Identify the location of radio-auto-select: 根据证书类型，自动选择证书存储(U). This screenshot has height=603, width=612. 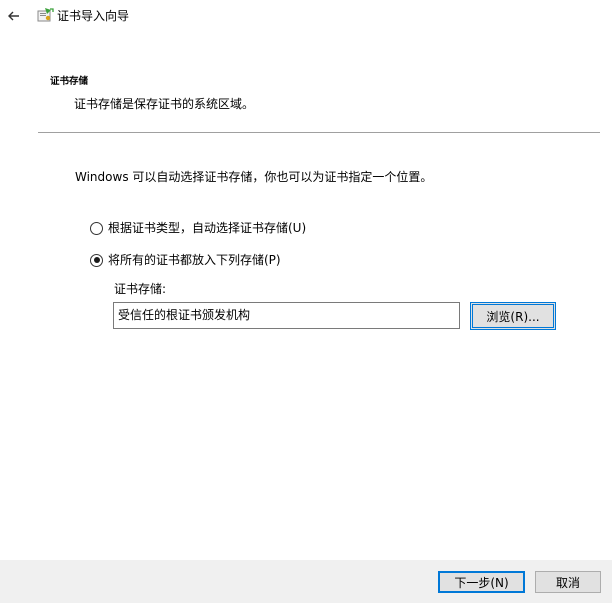
(198, 228).